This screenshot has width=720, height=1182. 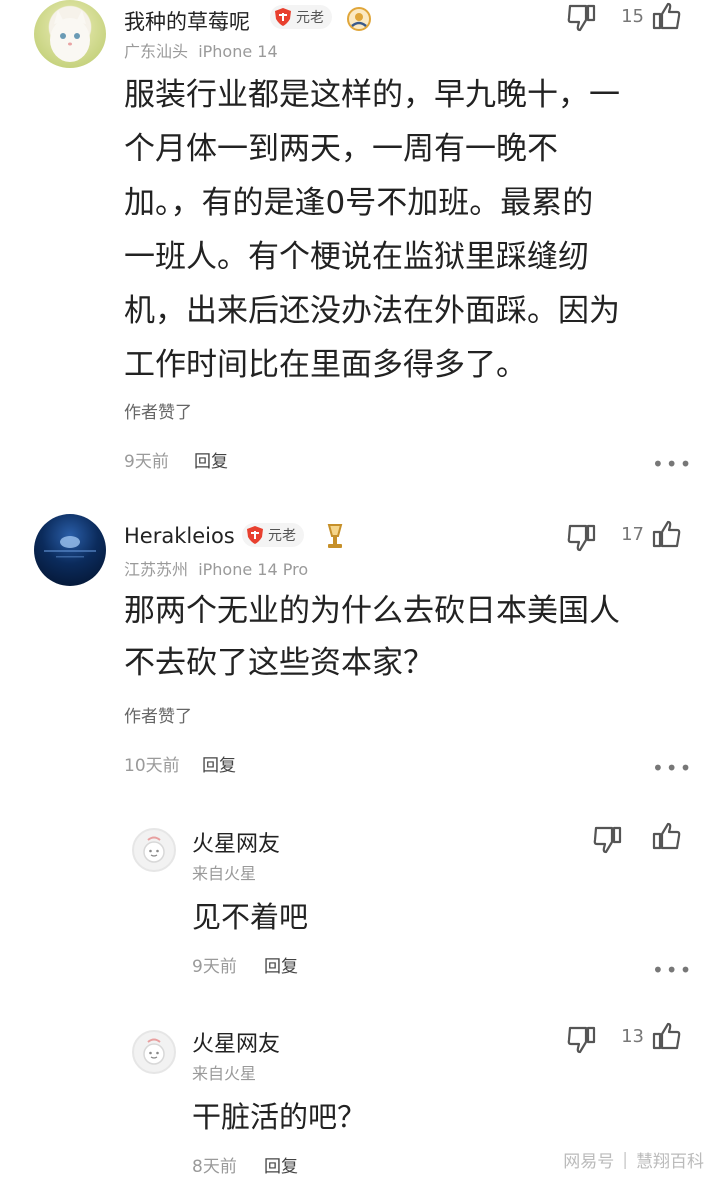 What do you see at coordinates (359, 203) in the screenshot?
I see `text-line: 加。，有的是逢0号不加班。最累的` at bounding box center [359, 203].